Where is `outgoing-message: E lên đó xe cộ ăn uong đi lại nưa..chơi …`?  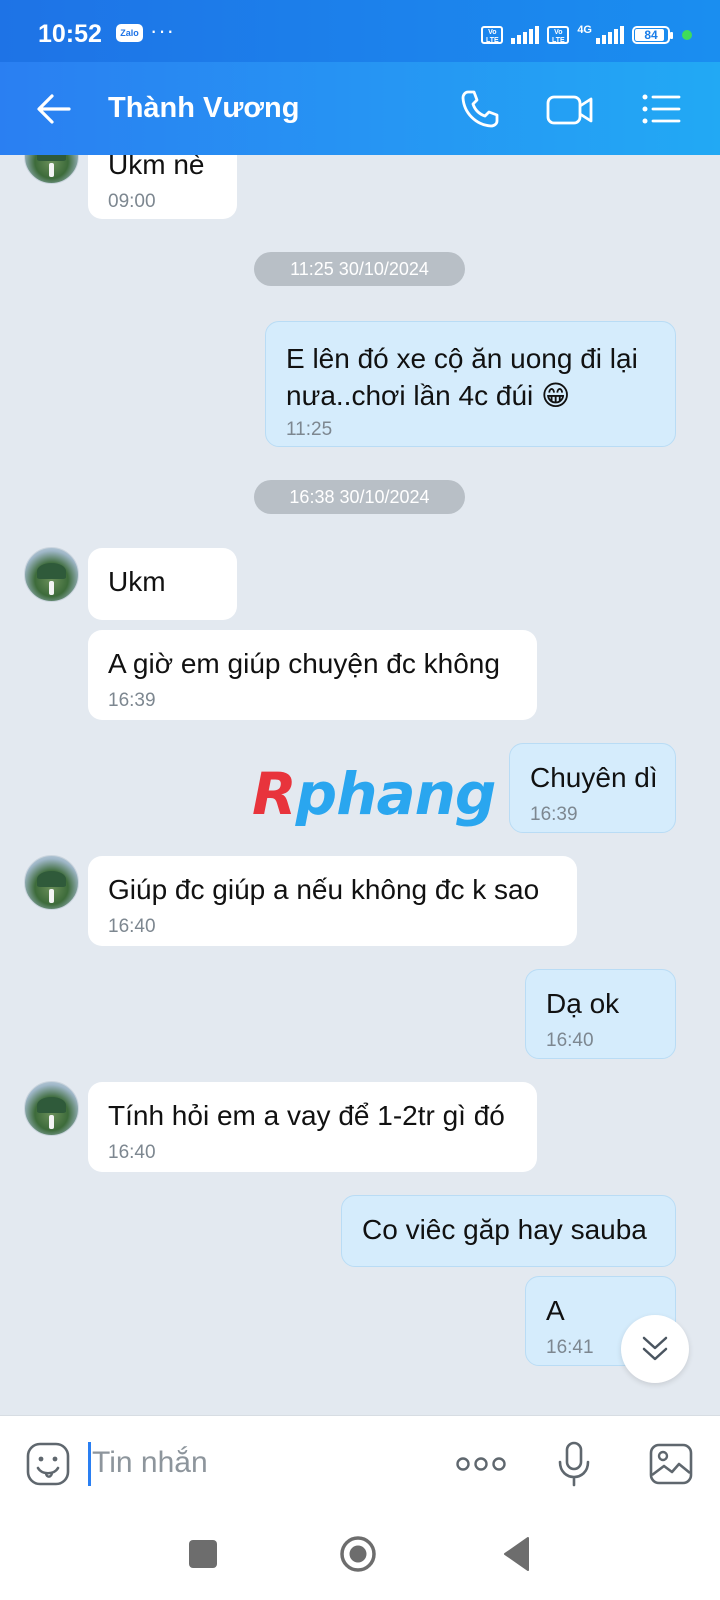 outgoing-message: E lên đó xe cộ ăn uong đi lại nưa..chơi … is located at coordinates (470, 384).